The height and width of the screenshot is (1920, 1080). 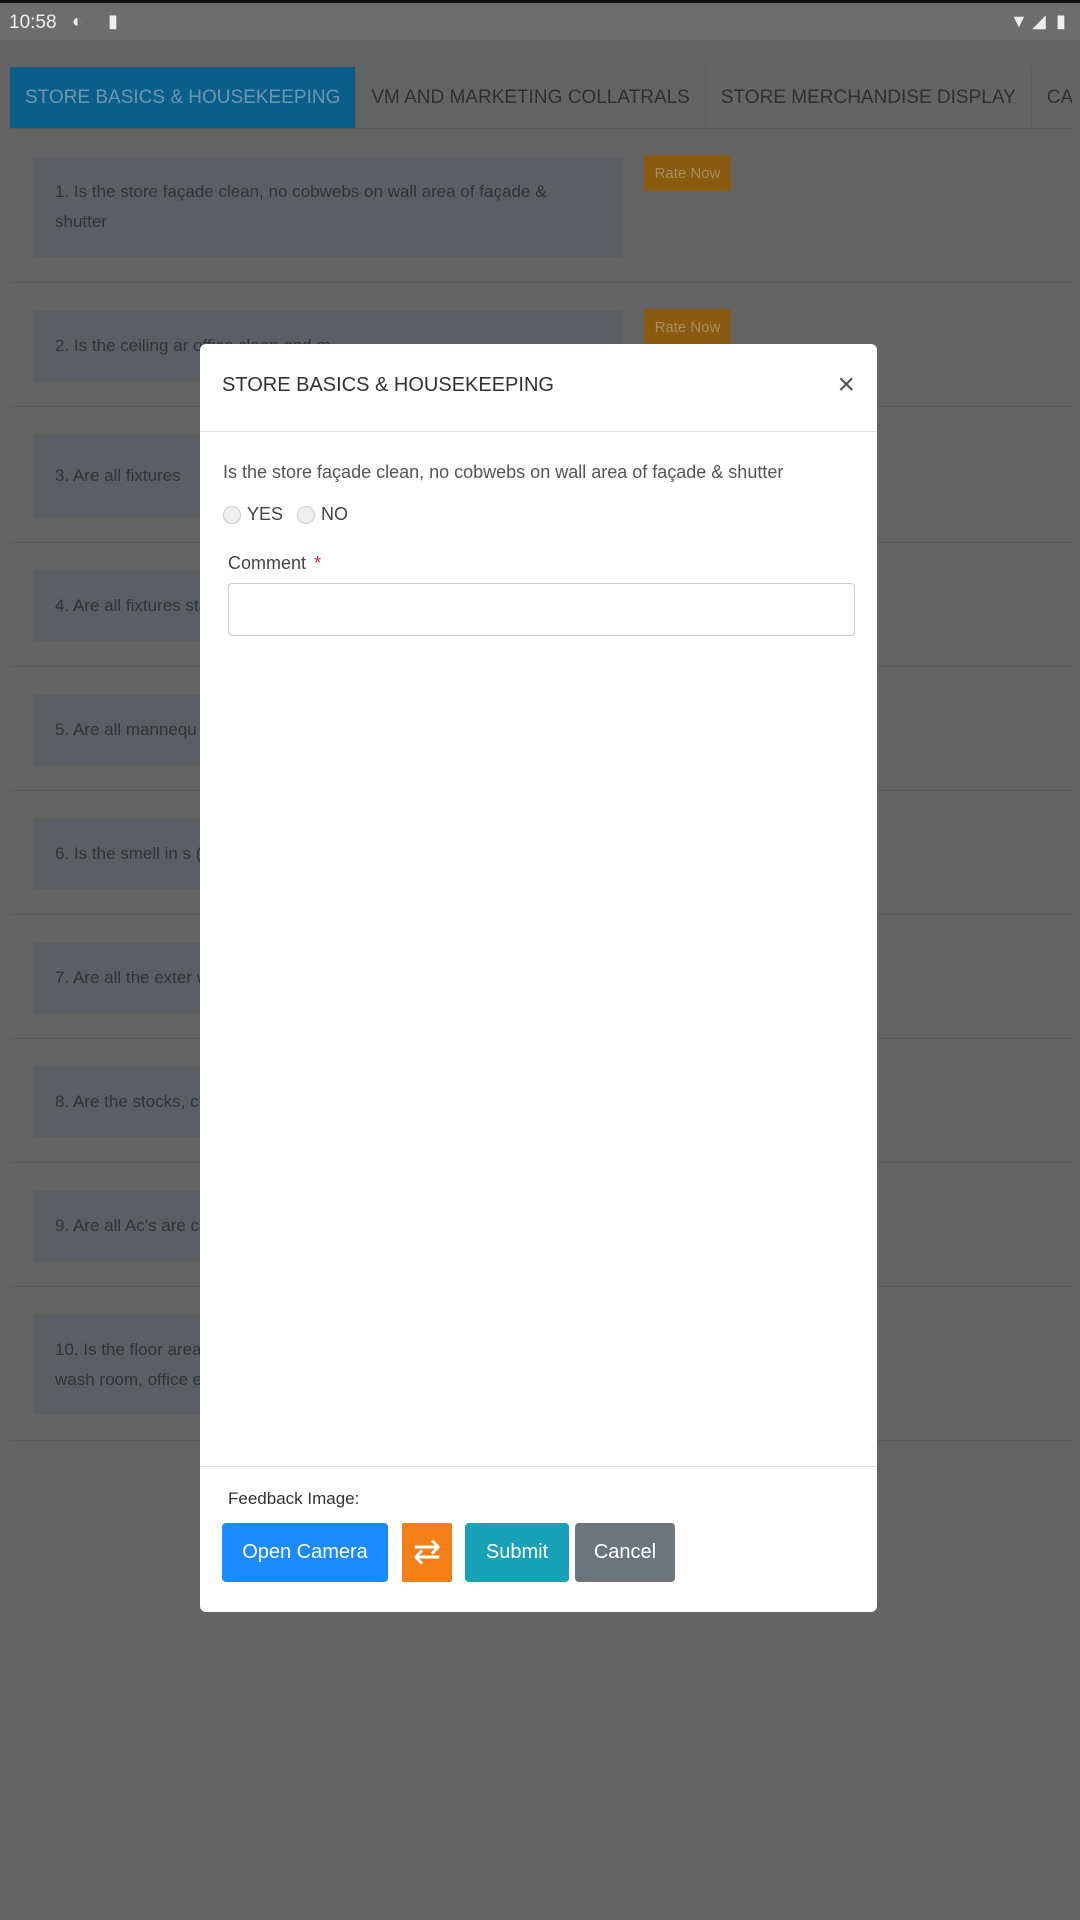 What do you see at coordinates (77, 21) in the screenshot?
I see `notification-icon: ◐` at bounding box center [77, 21].